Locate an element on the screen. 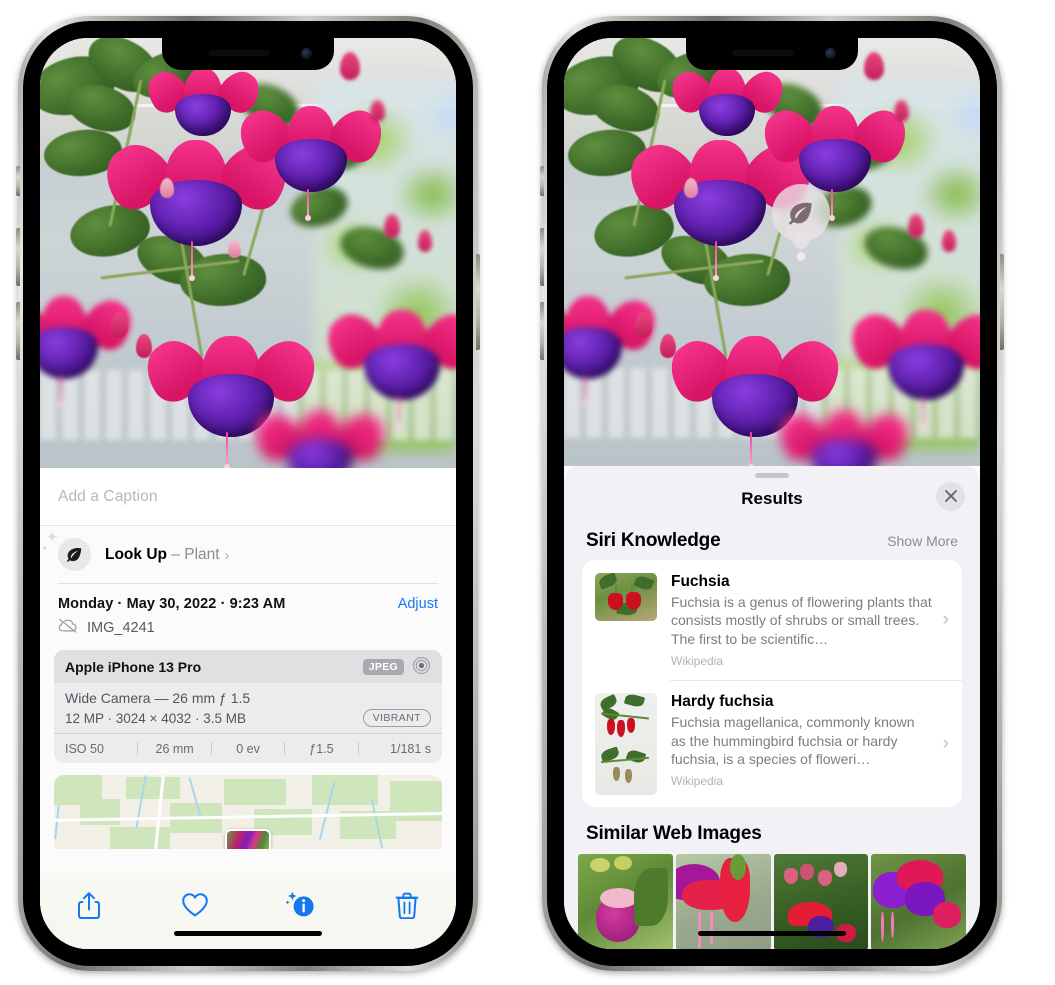  results-header: Results is located at coordinates (772, 499).